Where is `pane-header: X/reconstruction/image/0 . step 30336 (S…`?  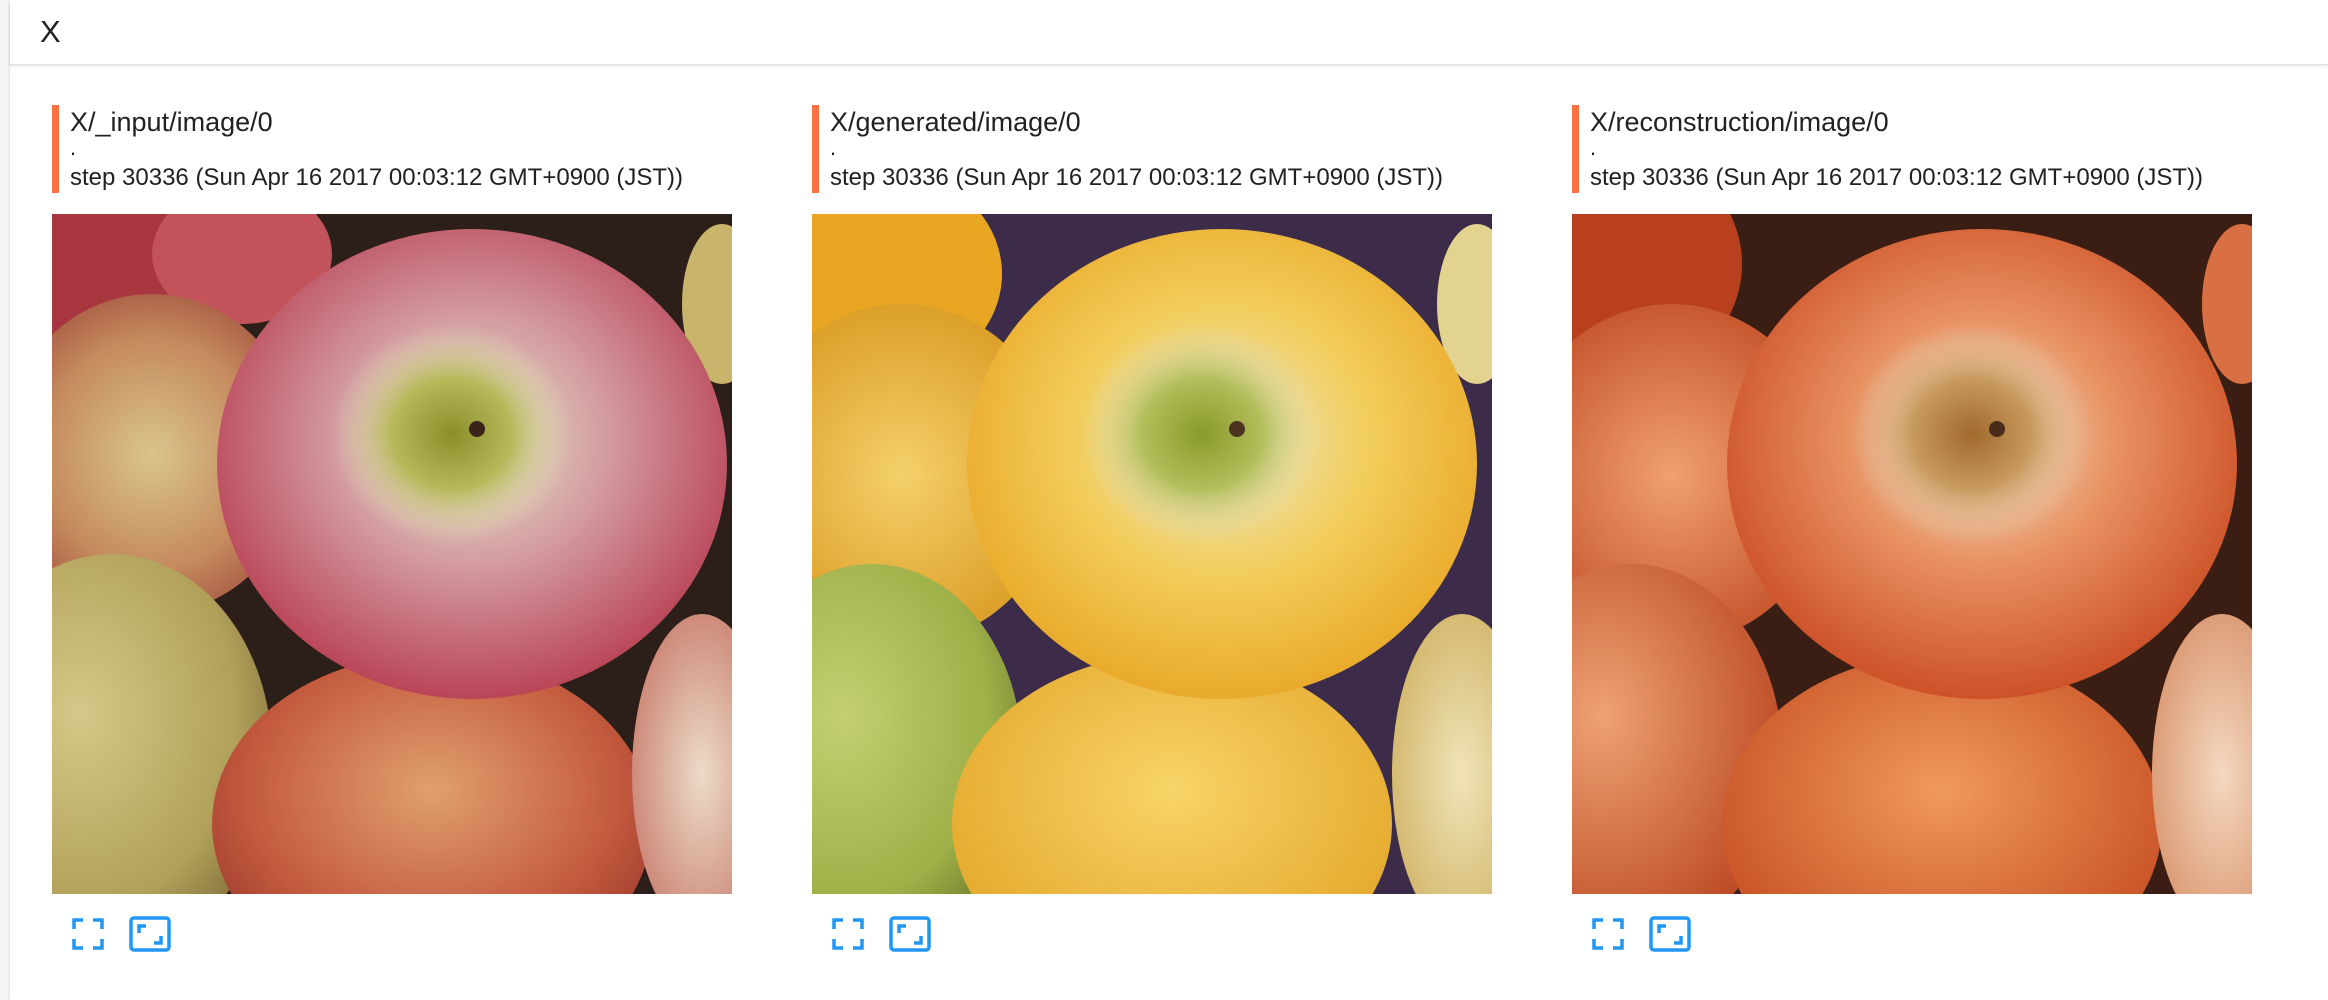 pane-header: X/reconstruction/image/0 . step 30336 (S… is located at coordinates (1917, 149).